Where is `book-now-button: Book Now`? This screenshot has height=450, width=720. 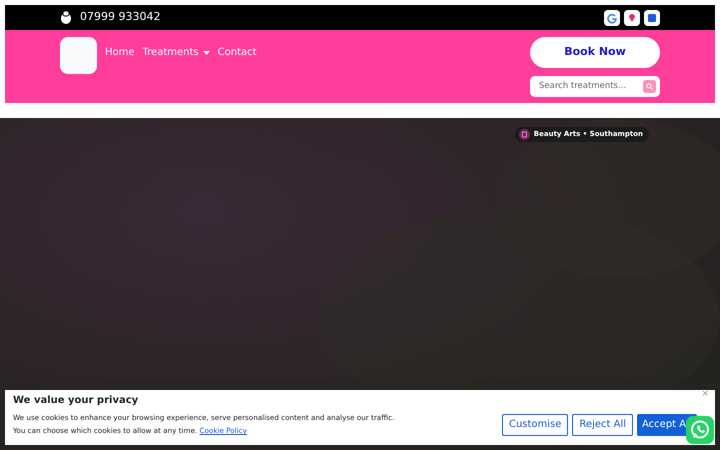
book-now-button: Book Now is located at coordinates (595, 52).